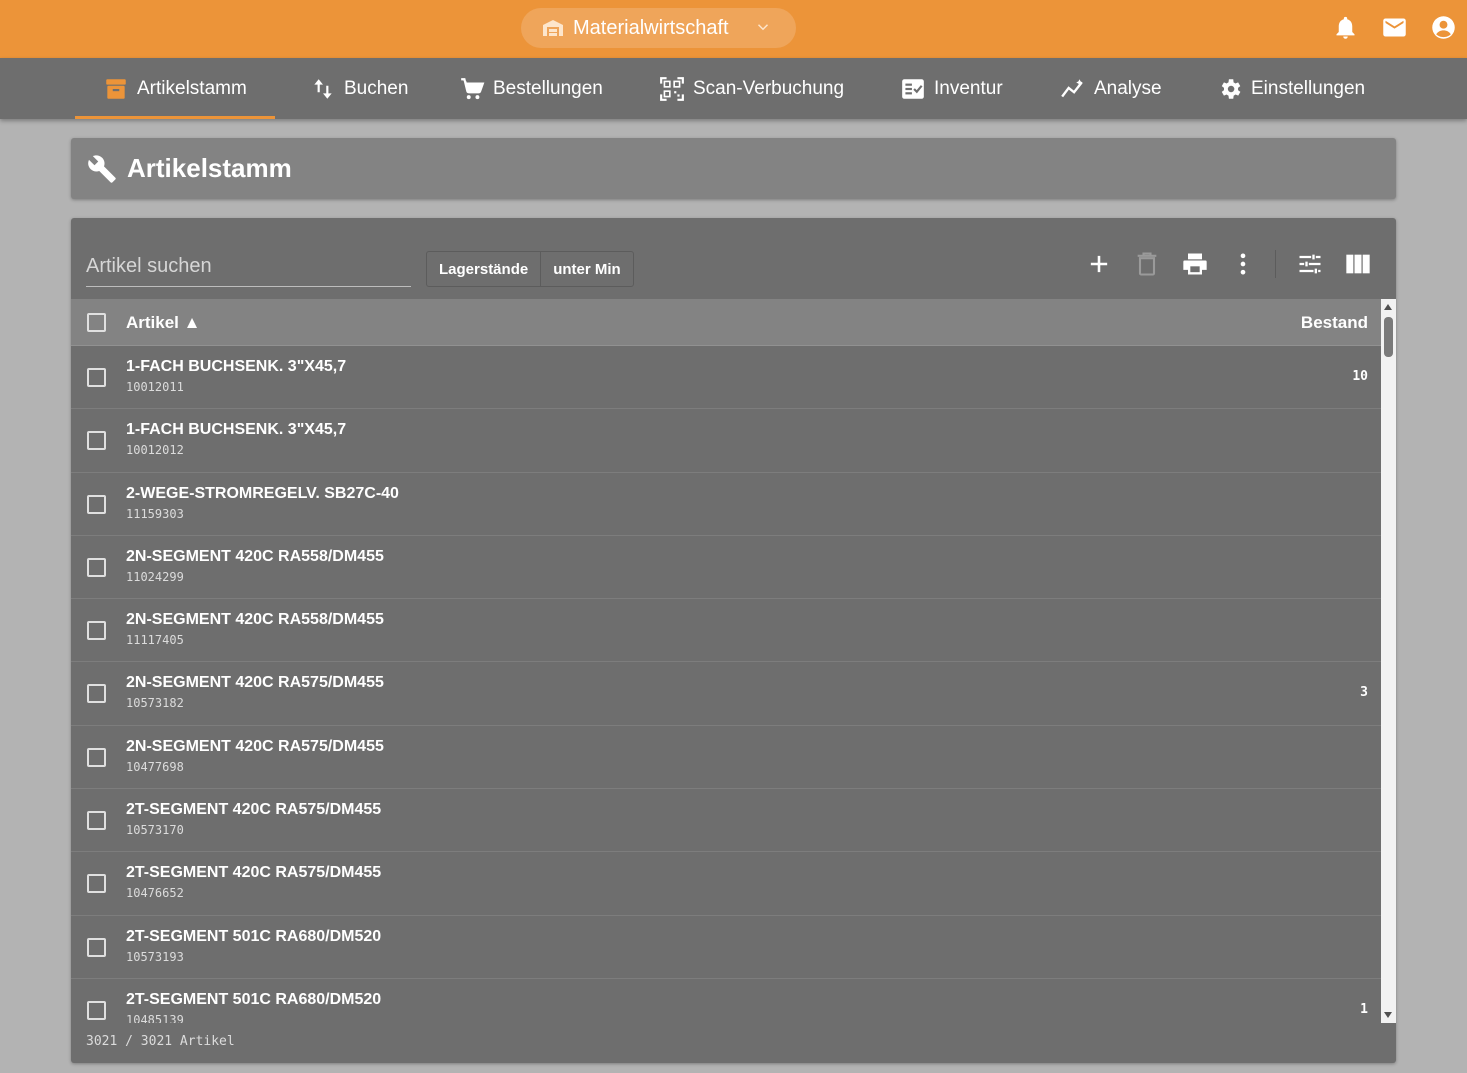  Describe the element at coordinates (726, 322) in the screenshot. I see `table-header: Artikel ▲ Bestand` at that location.